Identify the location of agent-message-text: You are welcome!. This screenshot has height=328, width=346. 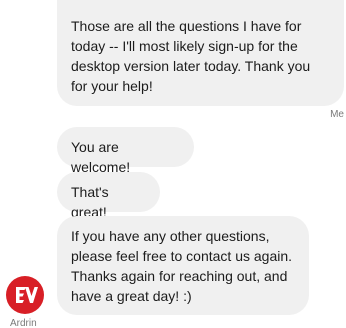
(101, 157).